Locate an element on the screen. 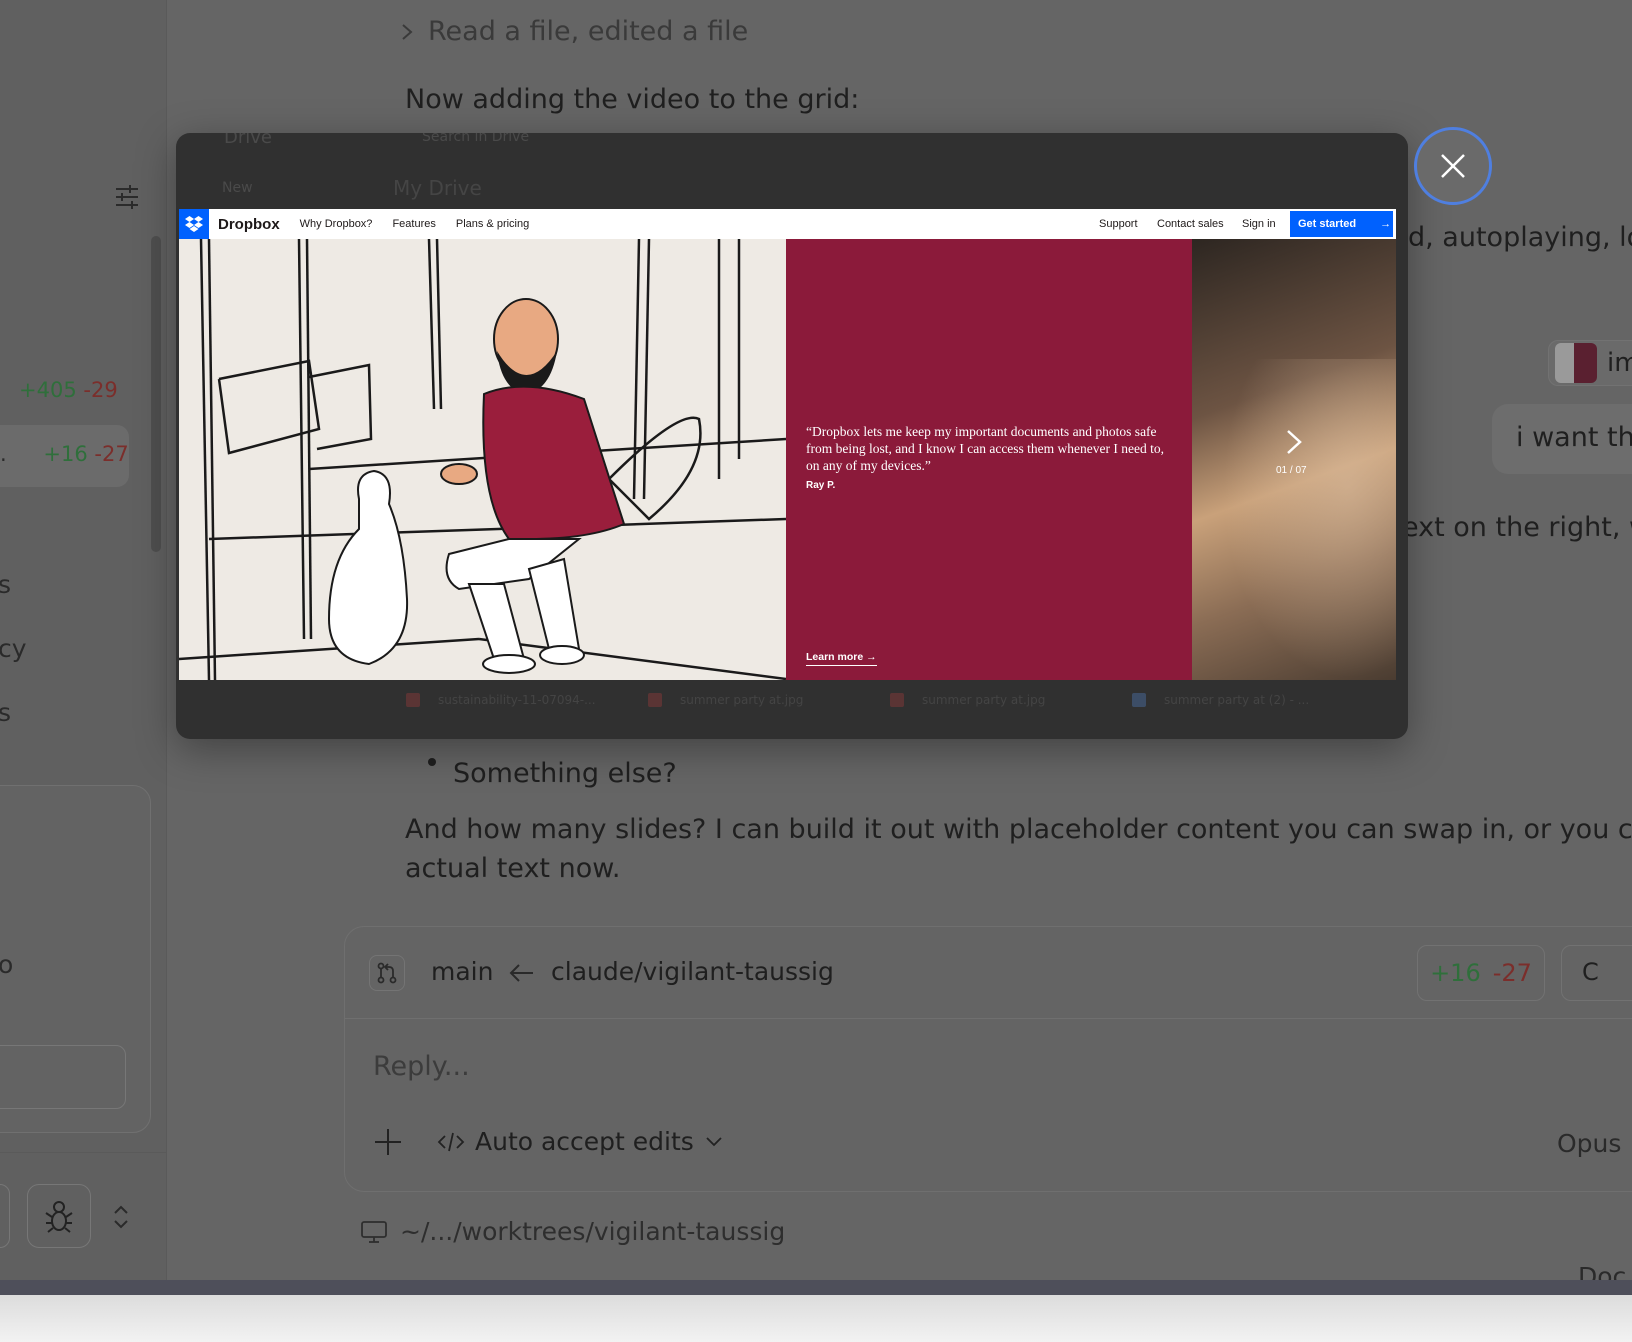 This screenshot has width=1632, height=1342. nav-link-why: Why Dropbox? is located at coordinates (336, 224).